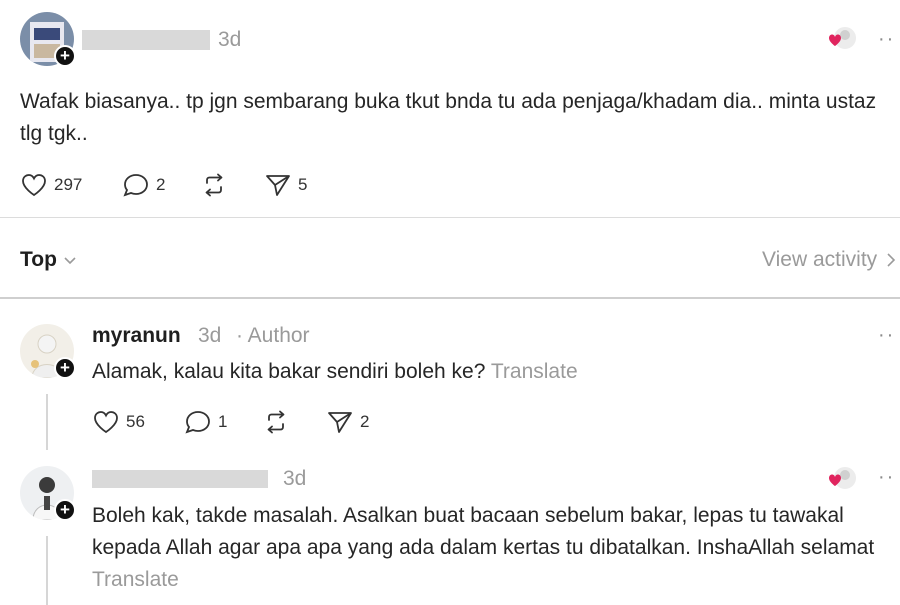 The height and width of the screenshot is (605, 900). I want to click on share-button: 2, so click(347, 422).